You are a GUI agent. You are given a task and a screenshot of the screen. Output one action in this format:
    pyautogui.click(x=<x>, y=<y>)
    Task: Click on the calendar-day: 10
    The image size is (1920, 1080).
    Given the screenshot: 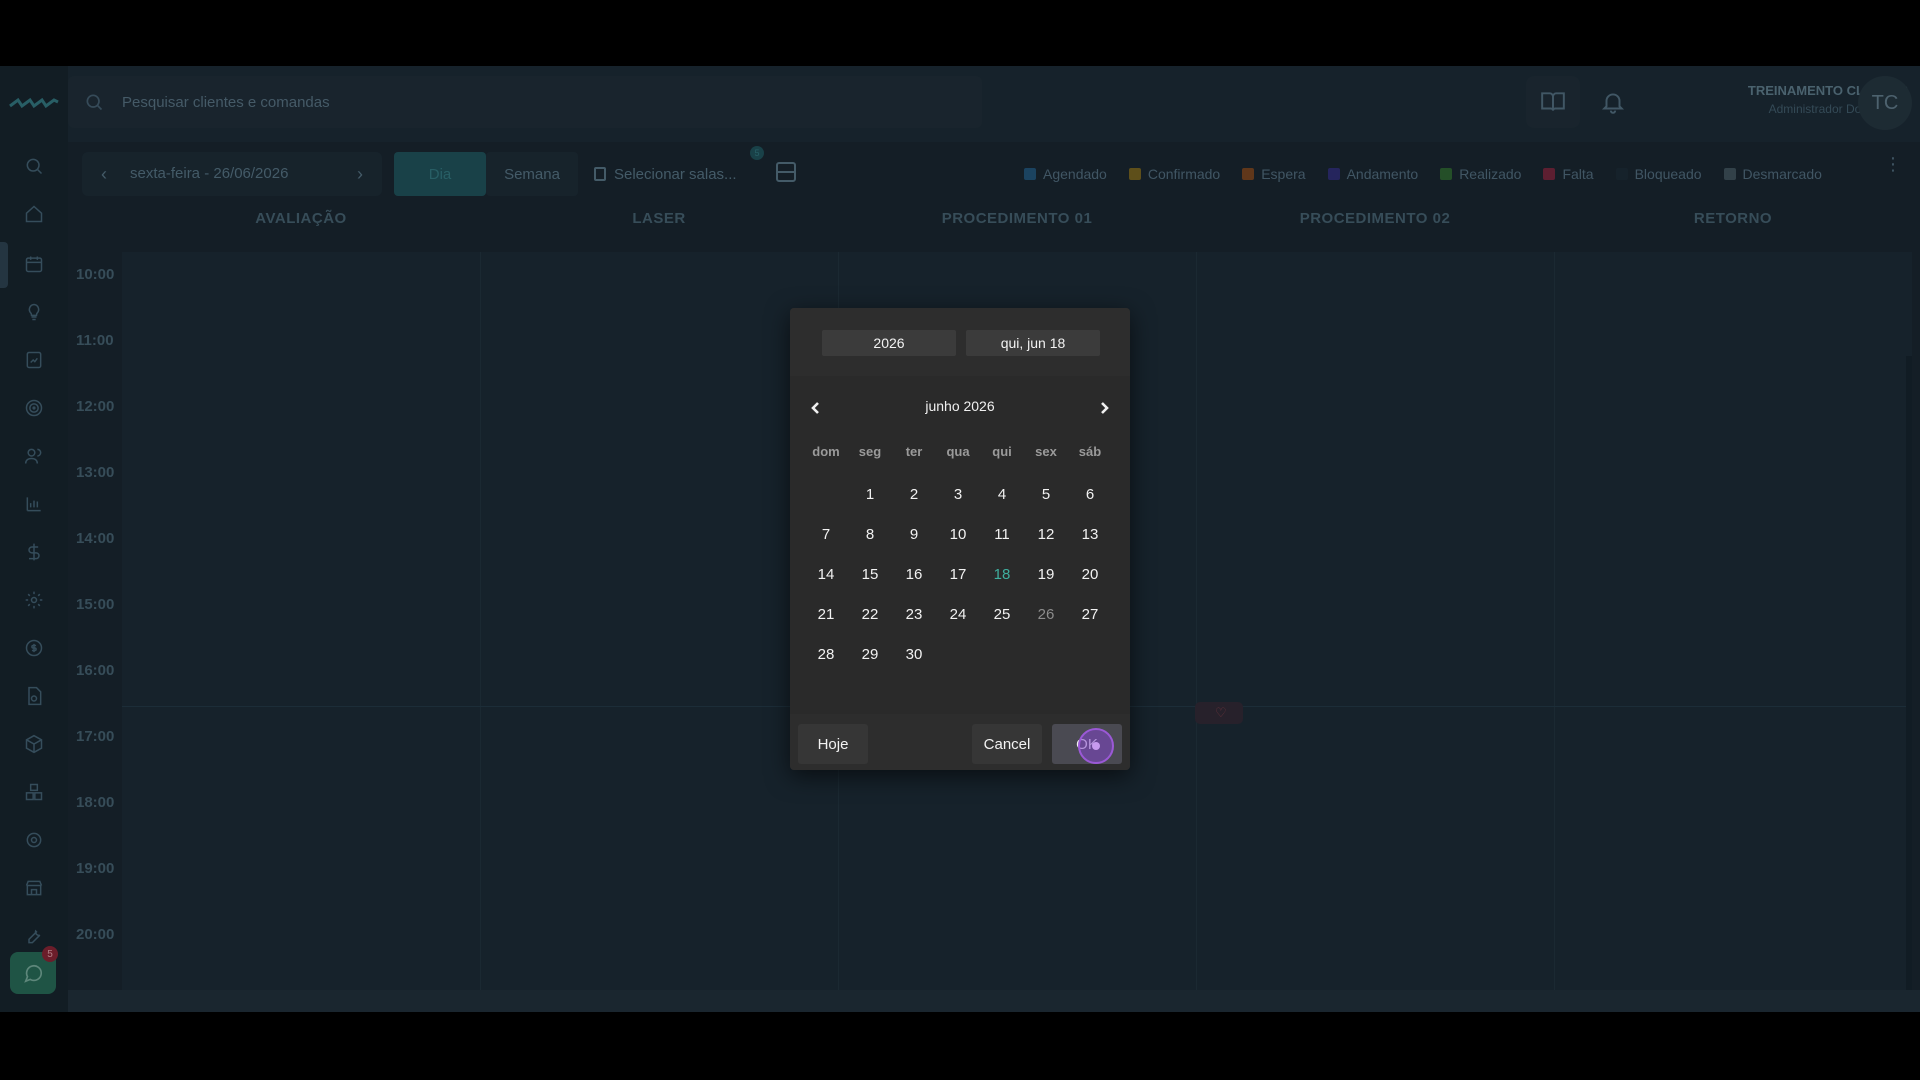 What is the action you would take?
    pyautogui.click(x=958, y=534)
    